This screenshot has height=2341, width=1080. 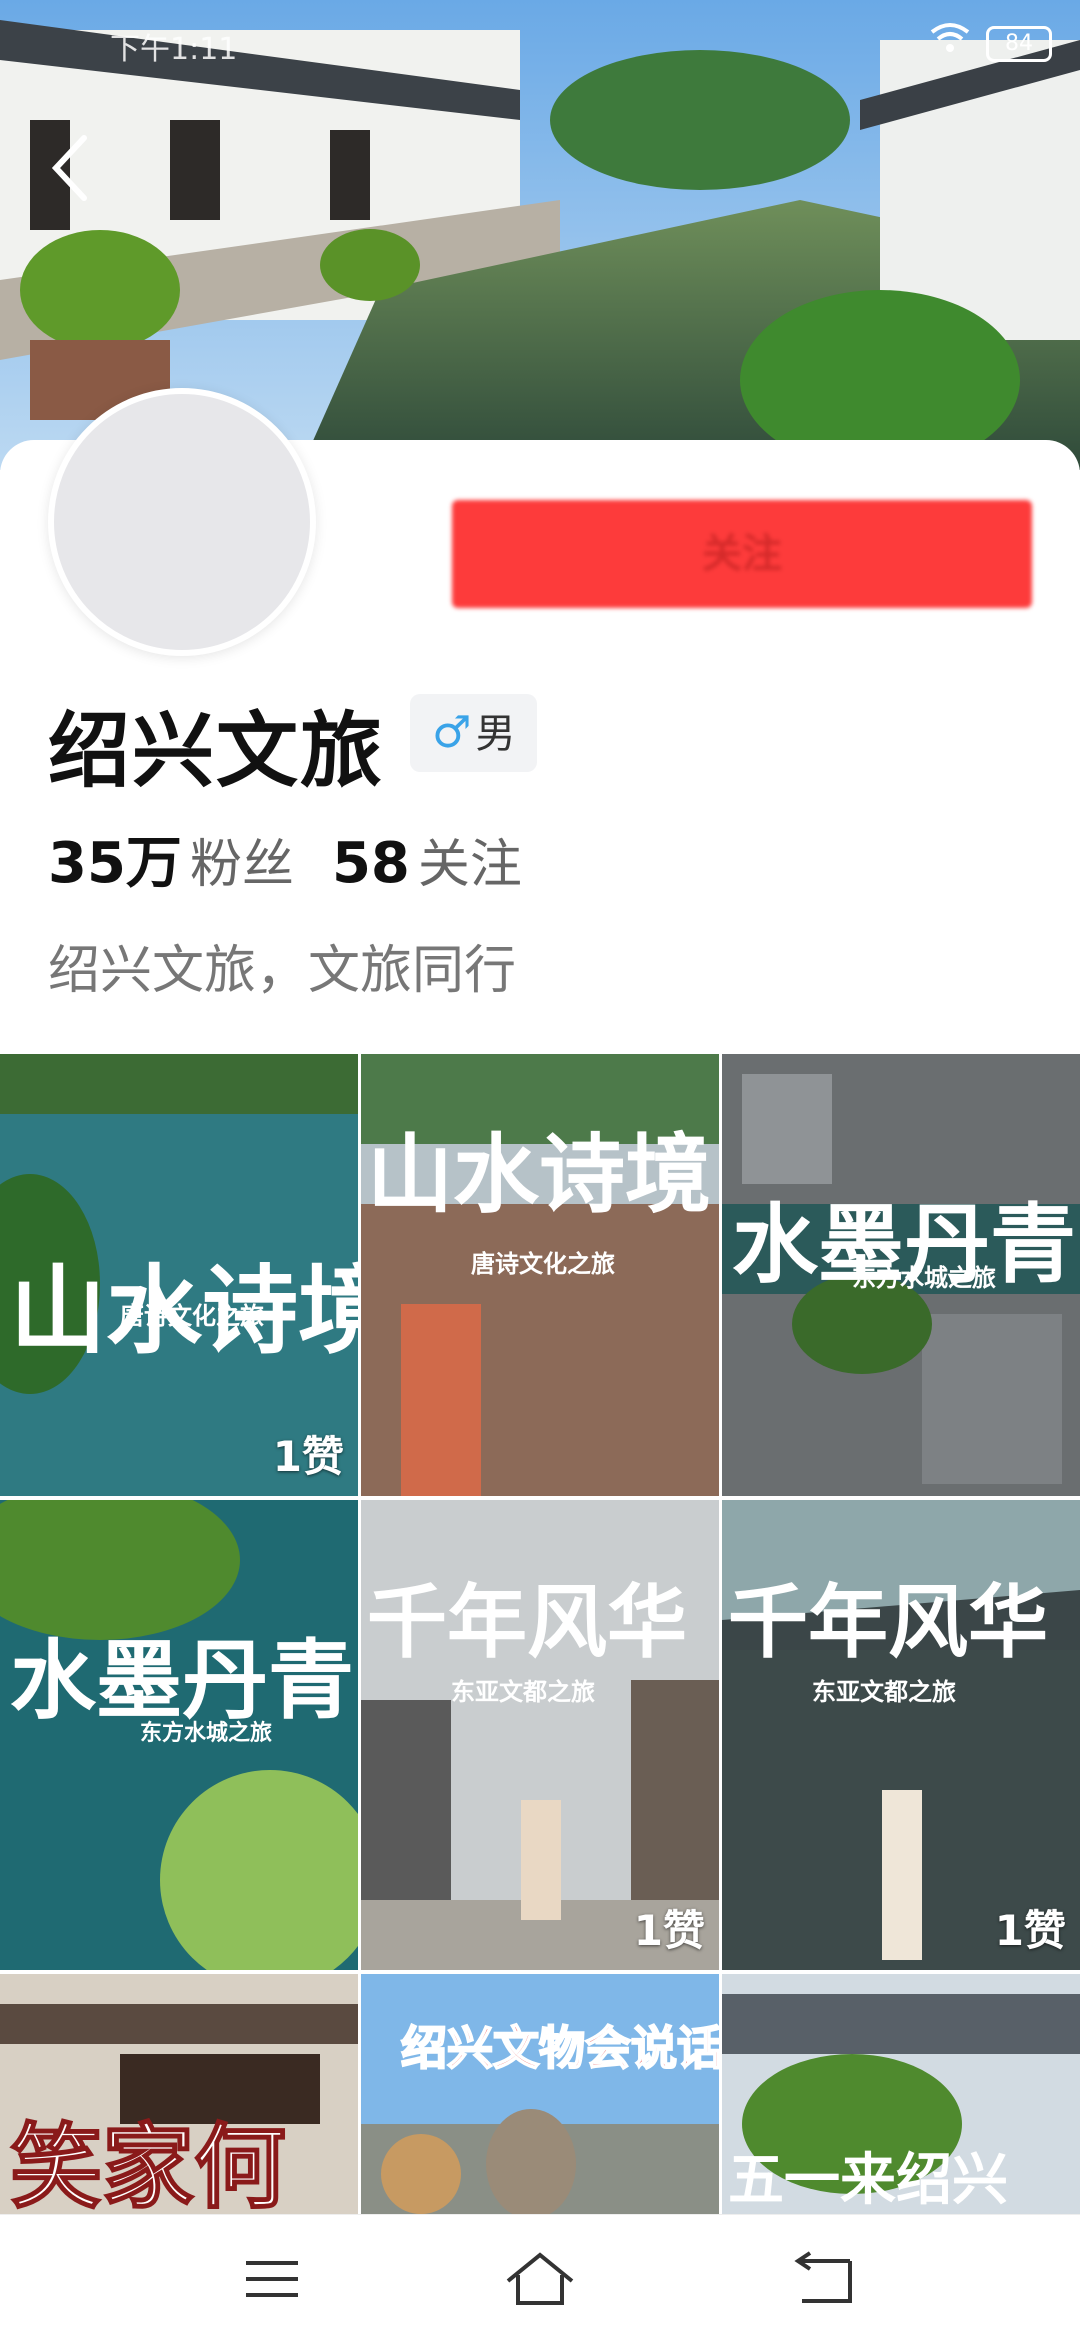 I want to click on following-stat: 58 关注, so click(x=427, y=863).